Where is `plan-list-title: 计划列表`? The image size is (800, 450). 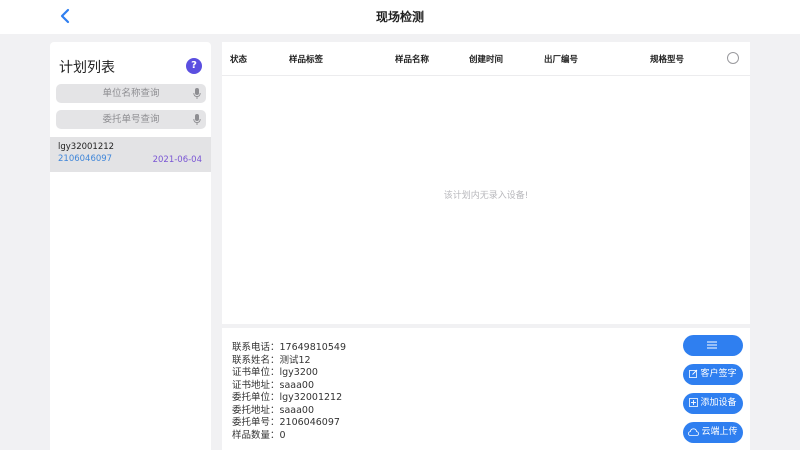
plan-list-title: 计划列表 is located at coordinates (87, 68).